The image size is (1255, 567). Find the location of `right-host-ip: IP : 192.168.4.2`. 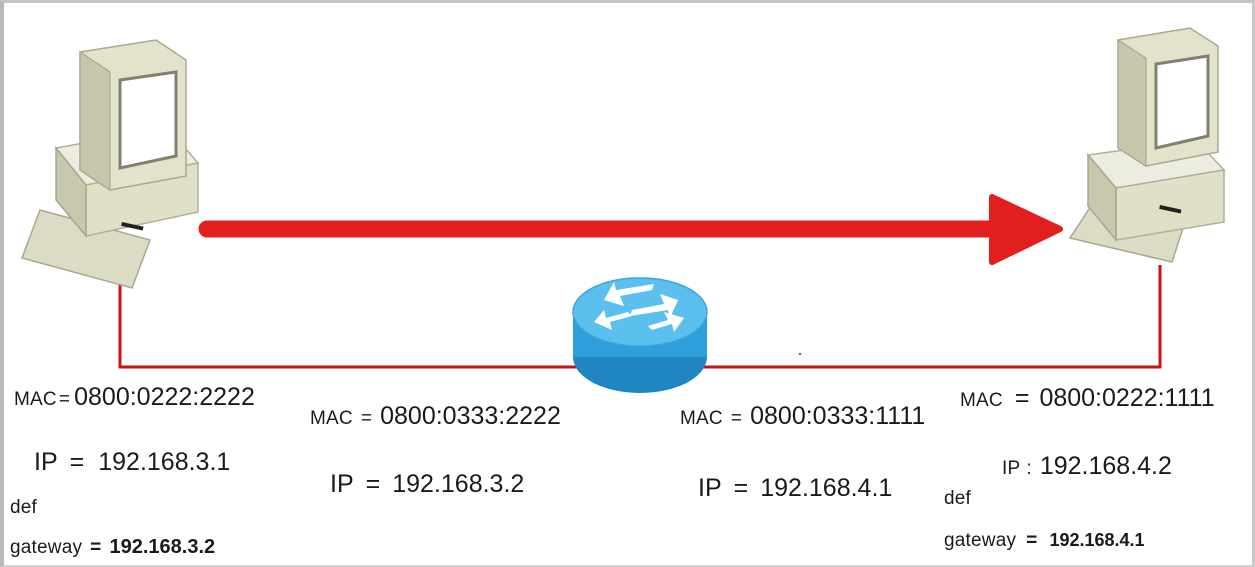

right-host-ip: IP : 192.168.4.2 is located at coordinates (1087, 466).